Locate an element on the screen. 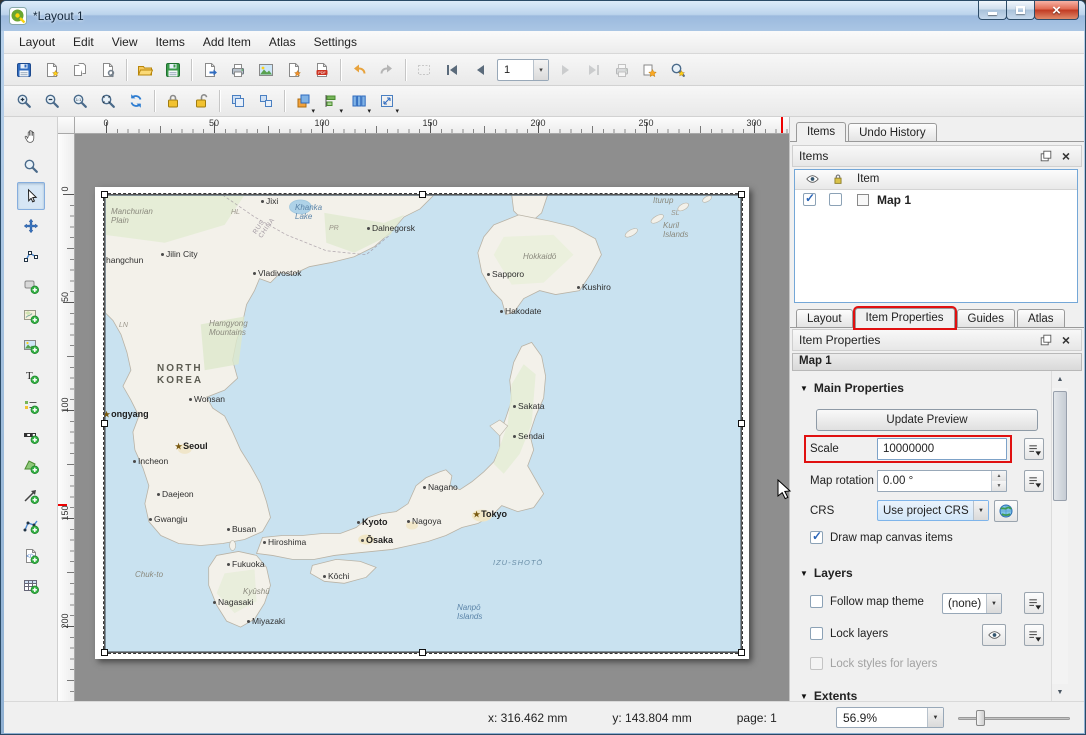 The width and height of the screenshot is (1086, 735). add-from-template-button is located at coordinates (210, 70).